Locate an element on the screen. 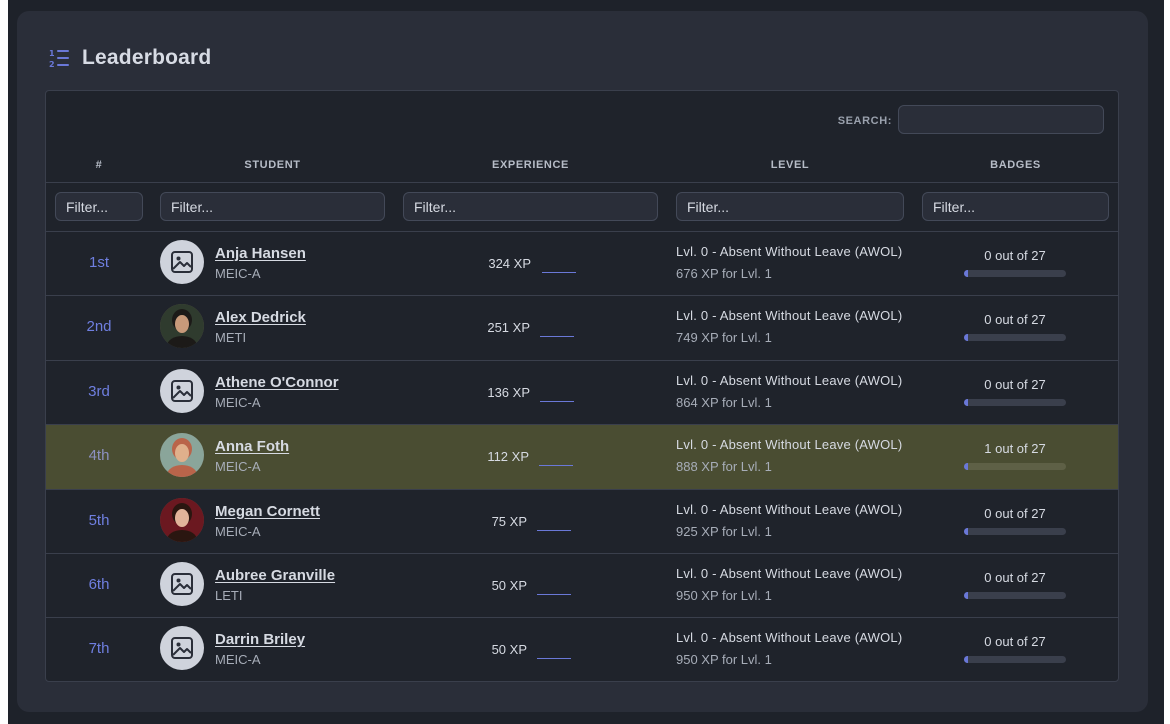 The image size is (1170, 724). column-header-level: LEVEL is located at coordinates (790, 165).